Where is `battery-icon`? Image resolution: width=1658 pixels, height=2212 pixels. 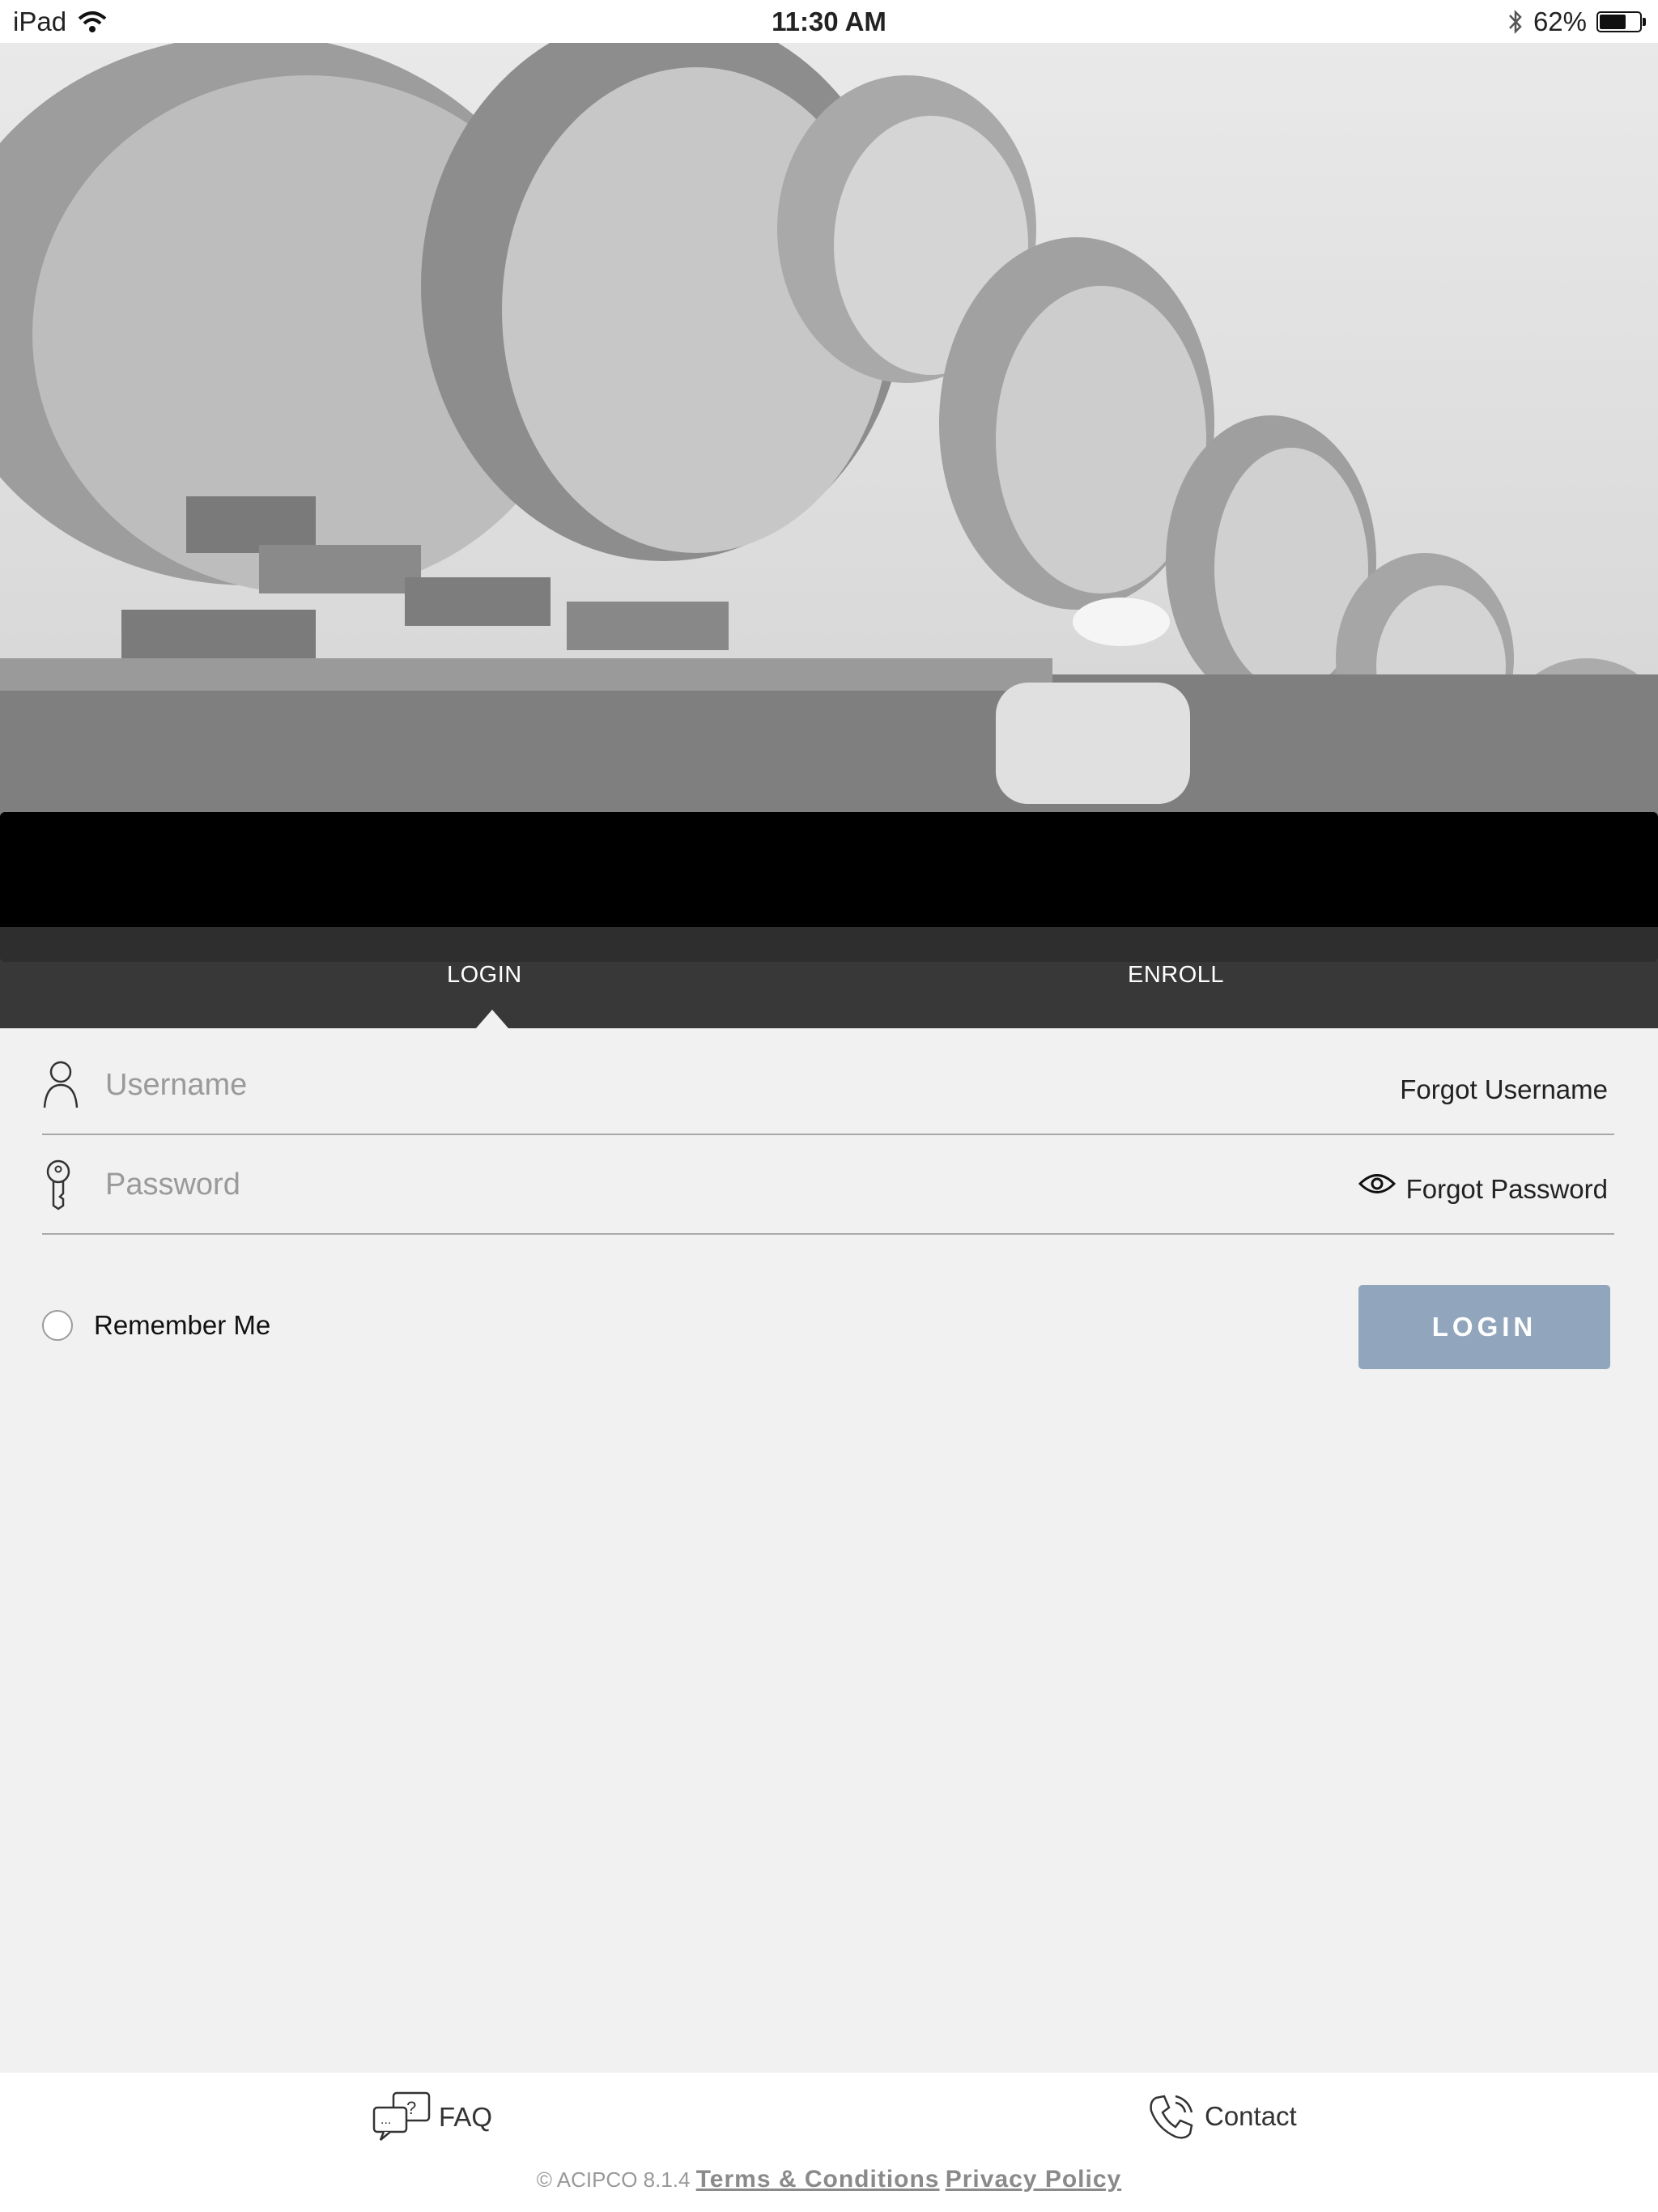
battery-icon is located at coordinates (1621, 22).